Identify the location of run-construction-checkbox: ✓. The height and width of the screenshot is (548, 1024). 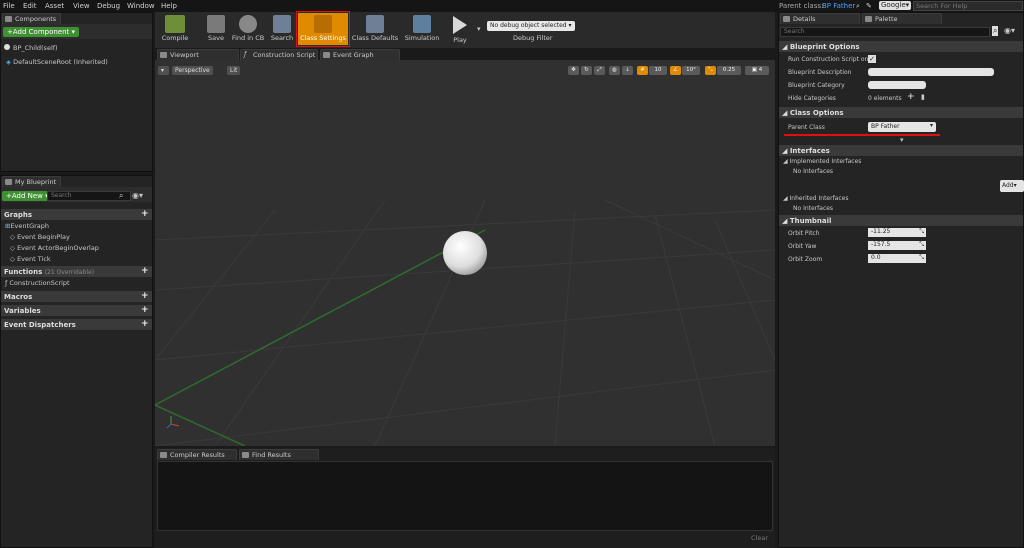
(872, 59).